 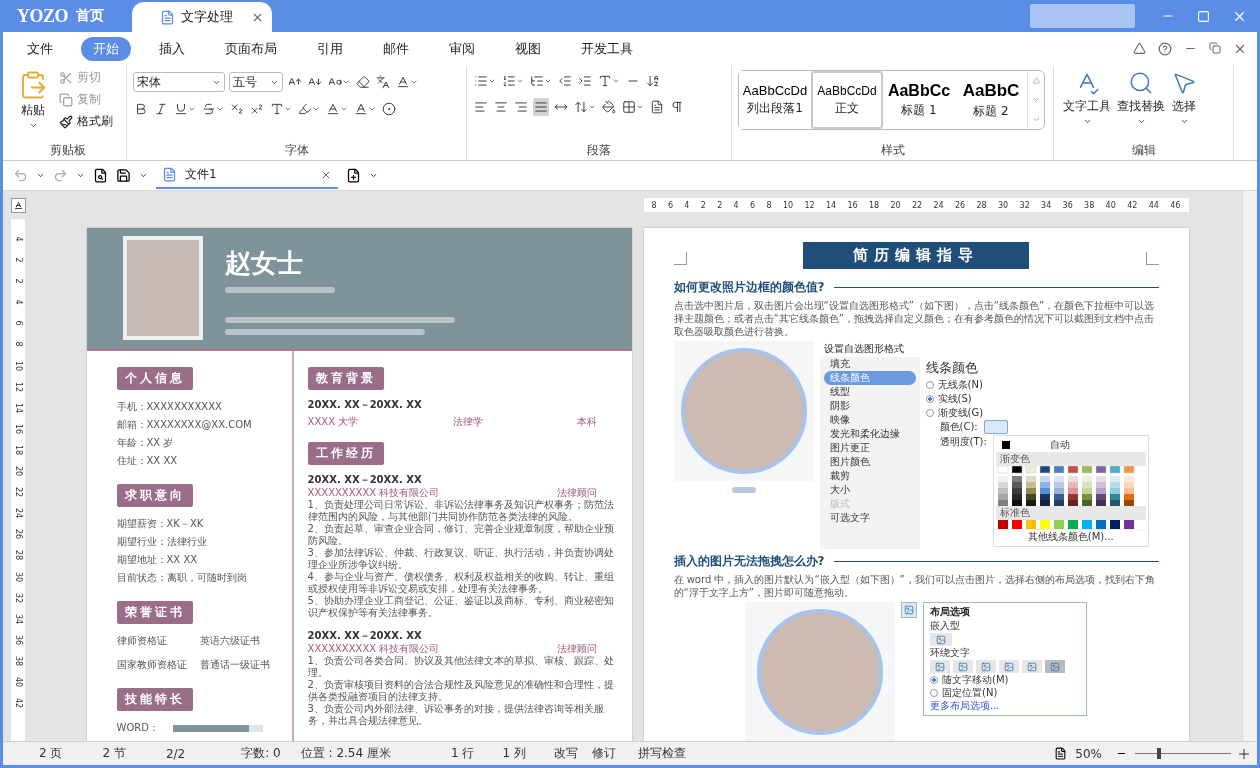 I want to click on menu-tab: 文件, so click(x=40, y=49).